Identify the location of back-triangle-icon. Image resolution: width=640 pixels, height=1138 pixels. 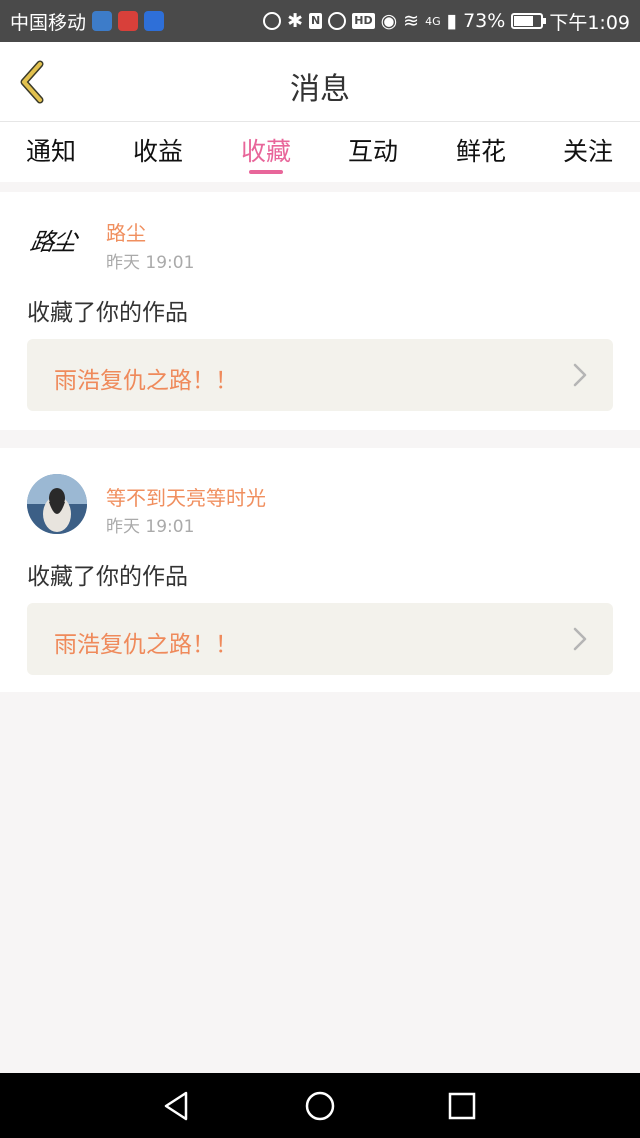
(177, 1106).